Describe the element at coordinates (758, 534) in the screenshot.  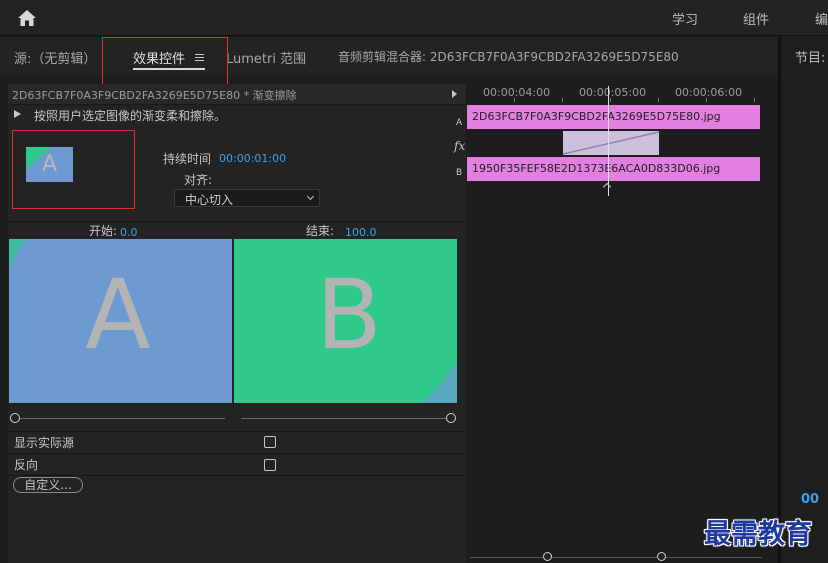
I see `watermark-logo: 最需教育` at that location.